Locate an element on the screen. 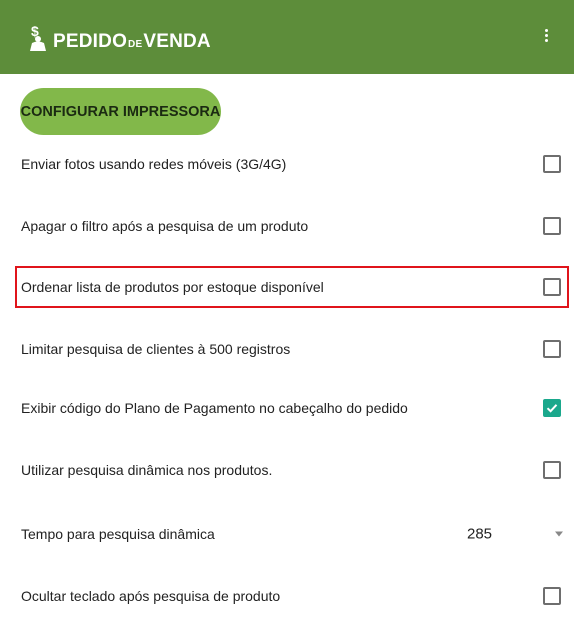 The height and width of the screenshot is (629, 574). setting-row-enviar-fotos: Enviar fotos usando redes móveis (3G/4G) is located at coordinates (287, 164).